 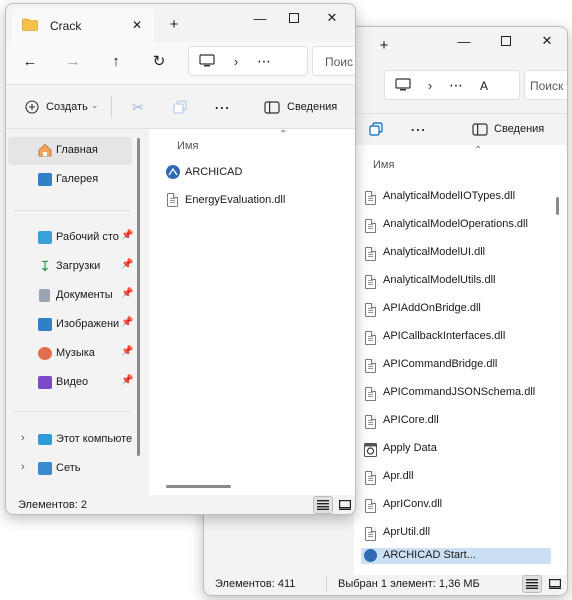 What do you see at coordinates (456, 478) in the screenshot?
I see `list-item: Apr.dll` at bounding box center [456, 478].